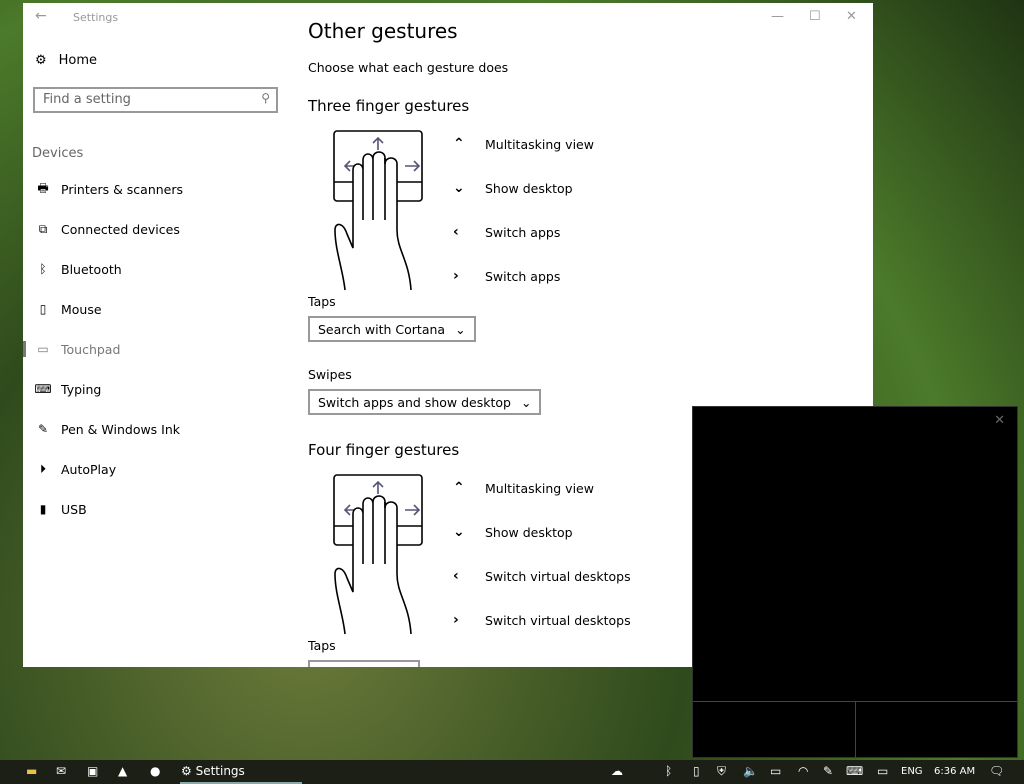  I want to click on sidebar-item-usb: ▮ USB, so click(158, 509).